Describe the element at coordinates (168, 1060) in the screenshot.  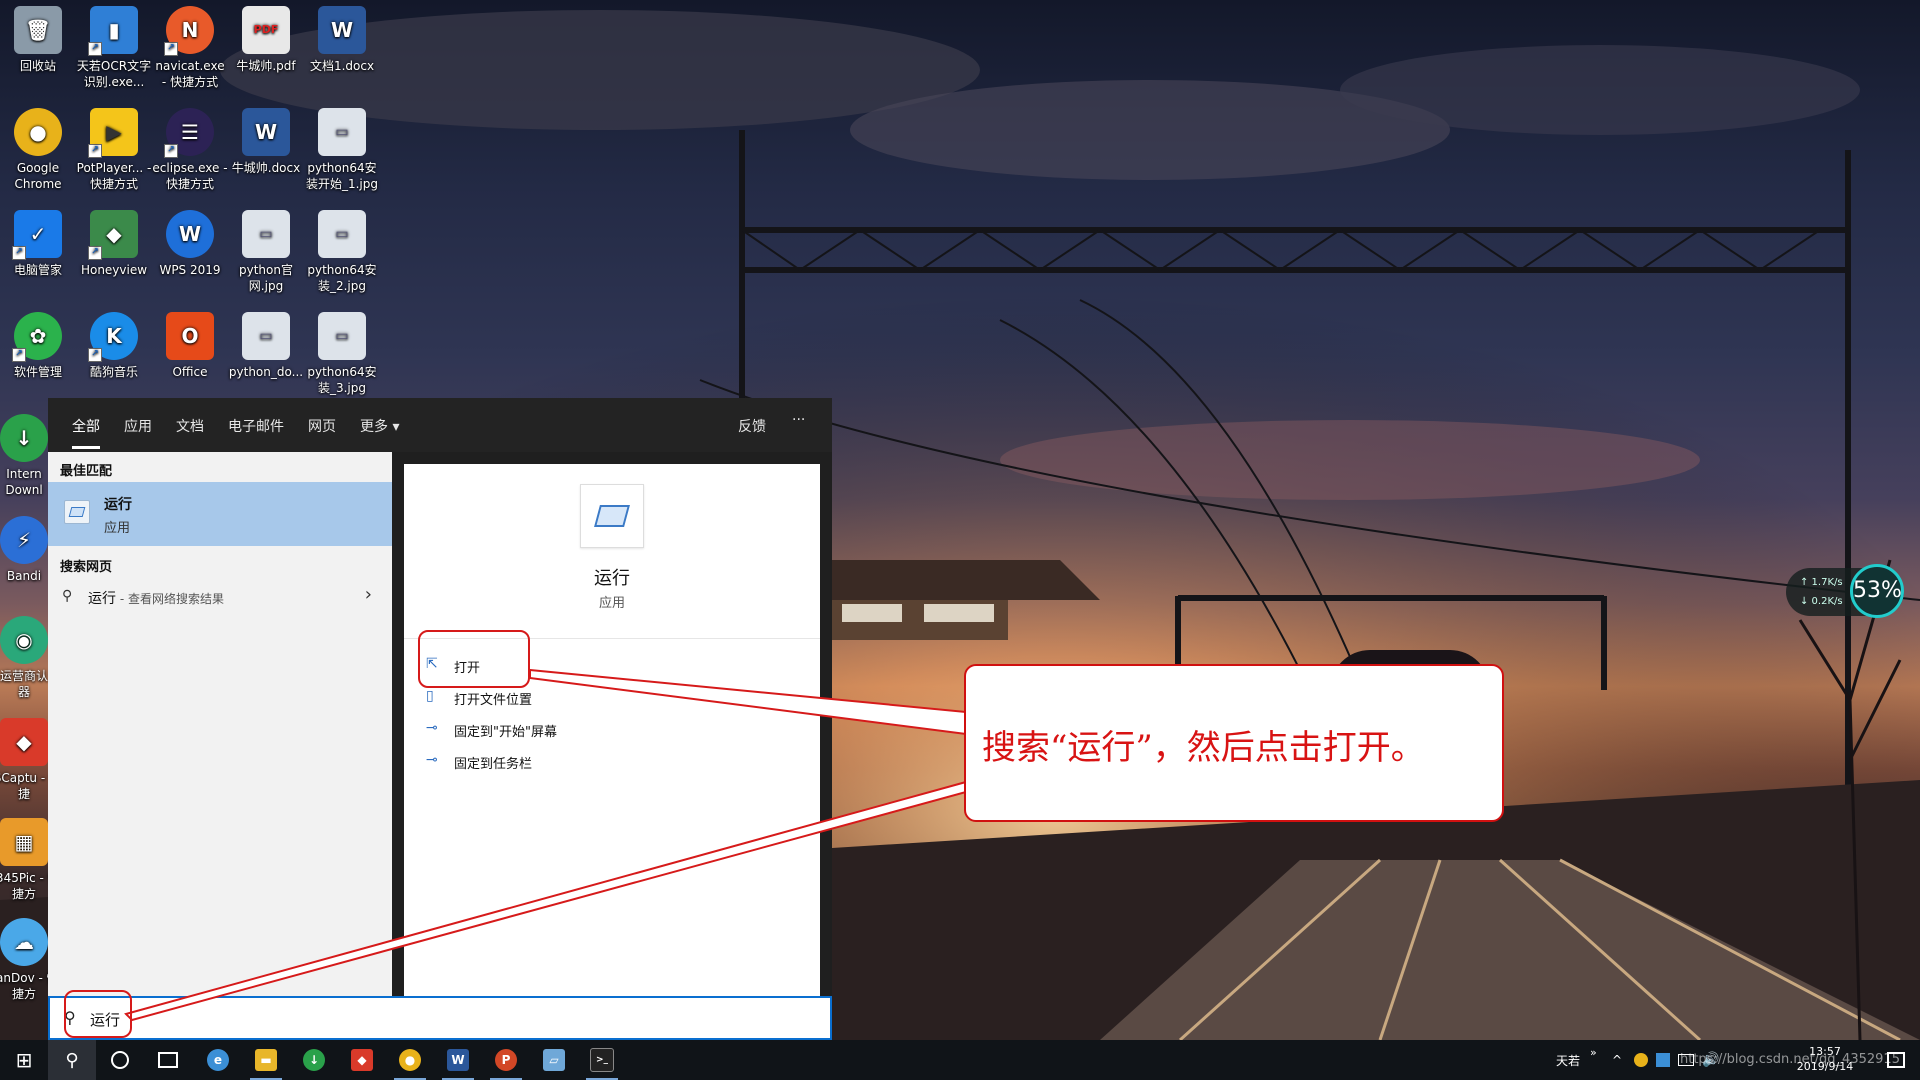
I see `task-view-icon` at that location.